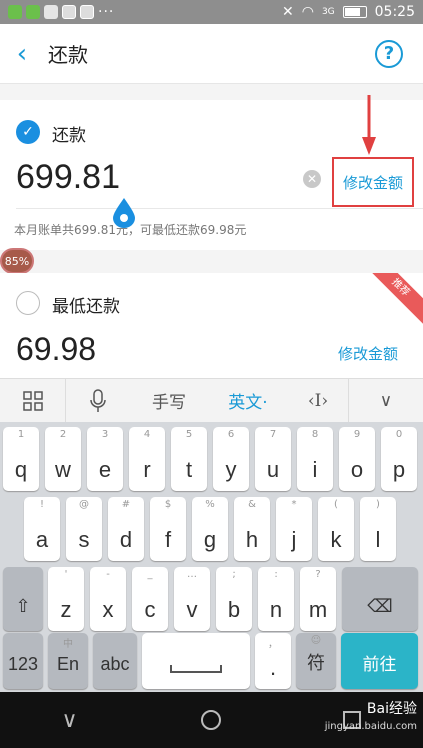 This screenshot has width=423, height=748. I want to click on status-bar: ··· ✕ ◠ 3G 05:25, so click(211, 12).